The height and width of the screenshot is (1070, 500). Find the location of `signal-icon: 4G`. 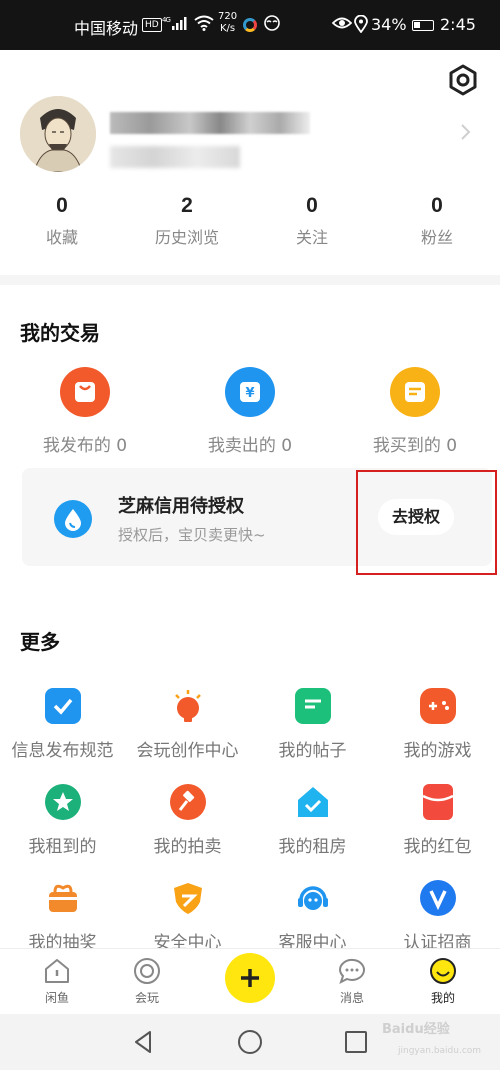

signal-icon: 4G is located at coordinates (177, 24).